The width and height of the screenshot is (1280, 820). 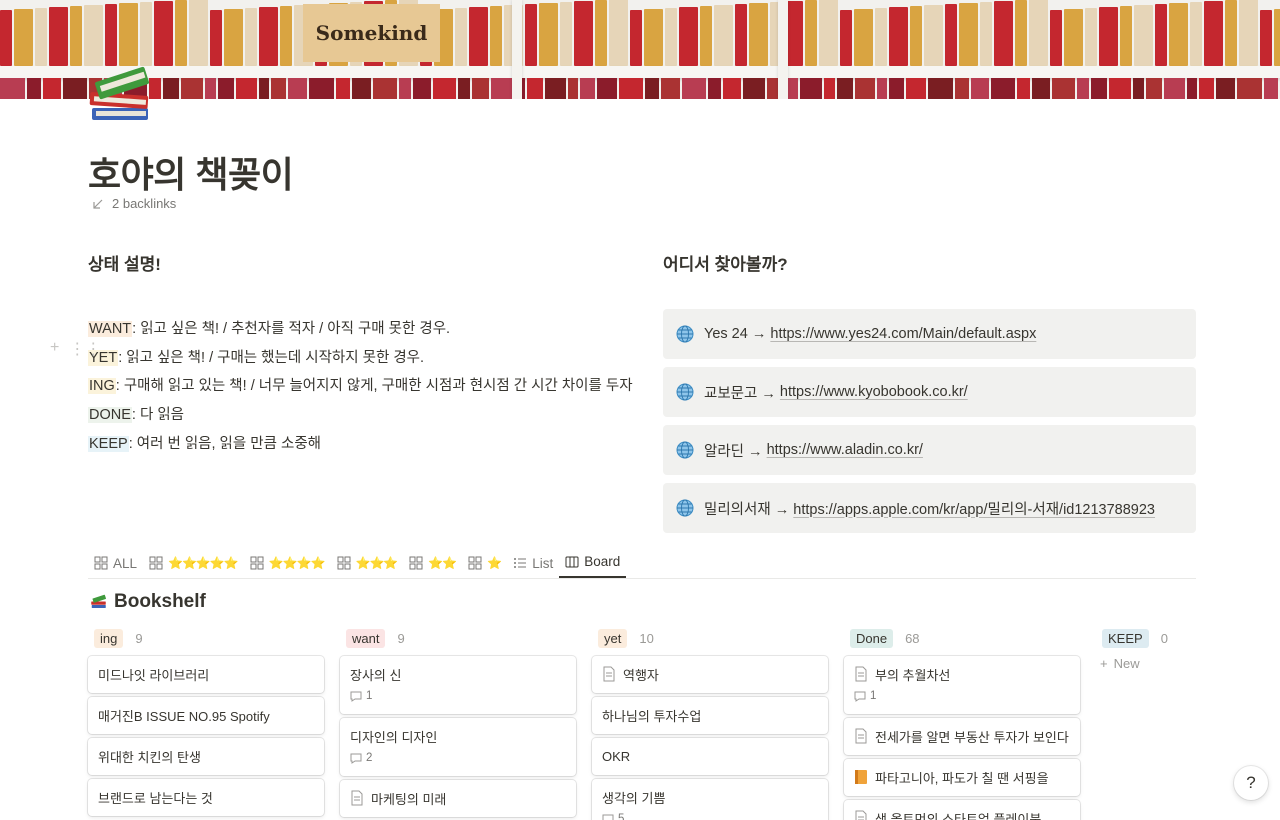 What do you see at coordinates (206, 674) in the screenshot?
I see `board-card: 미드나잇 라이브러리` at bounding box center [206, 674].